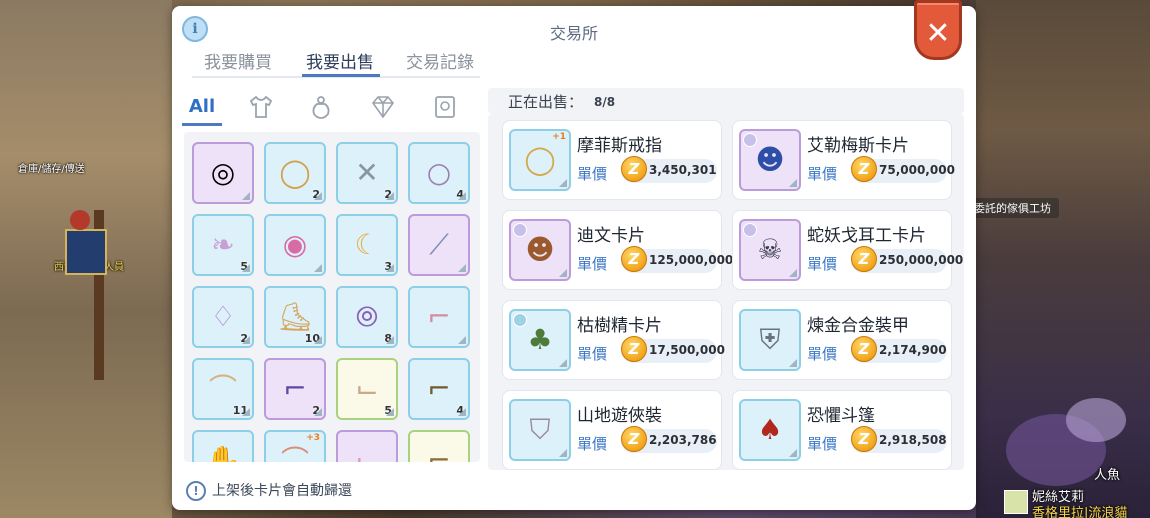 Image resolution: width=1150 pixels, height=518 pixels. Describe the element at coordinates (913, 350) in the screenshot. I see `item-price: 2,174,900` at that location.